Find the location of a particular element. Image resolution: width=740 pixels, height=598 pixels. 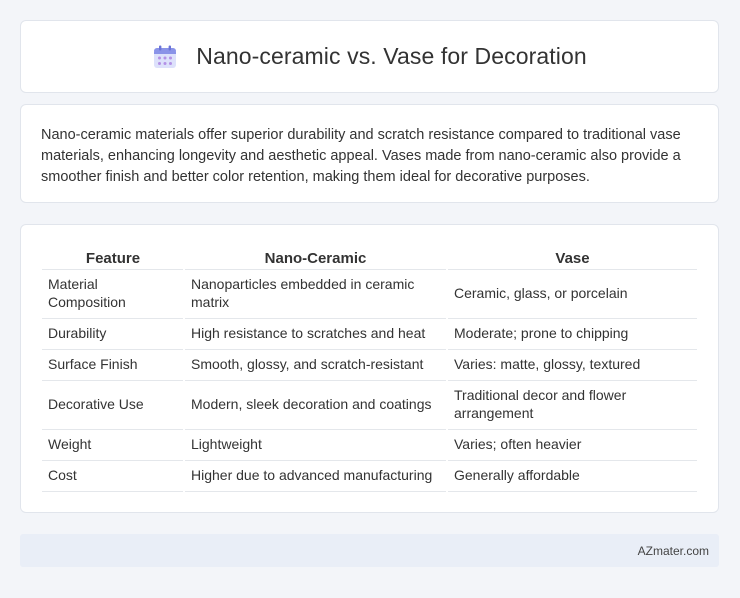

column-header-vase: Vase is located at coordinates (572, 257).